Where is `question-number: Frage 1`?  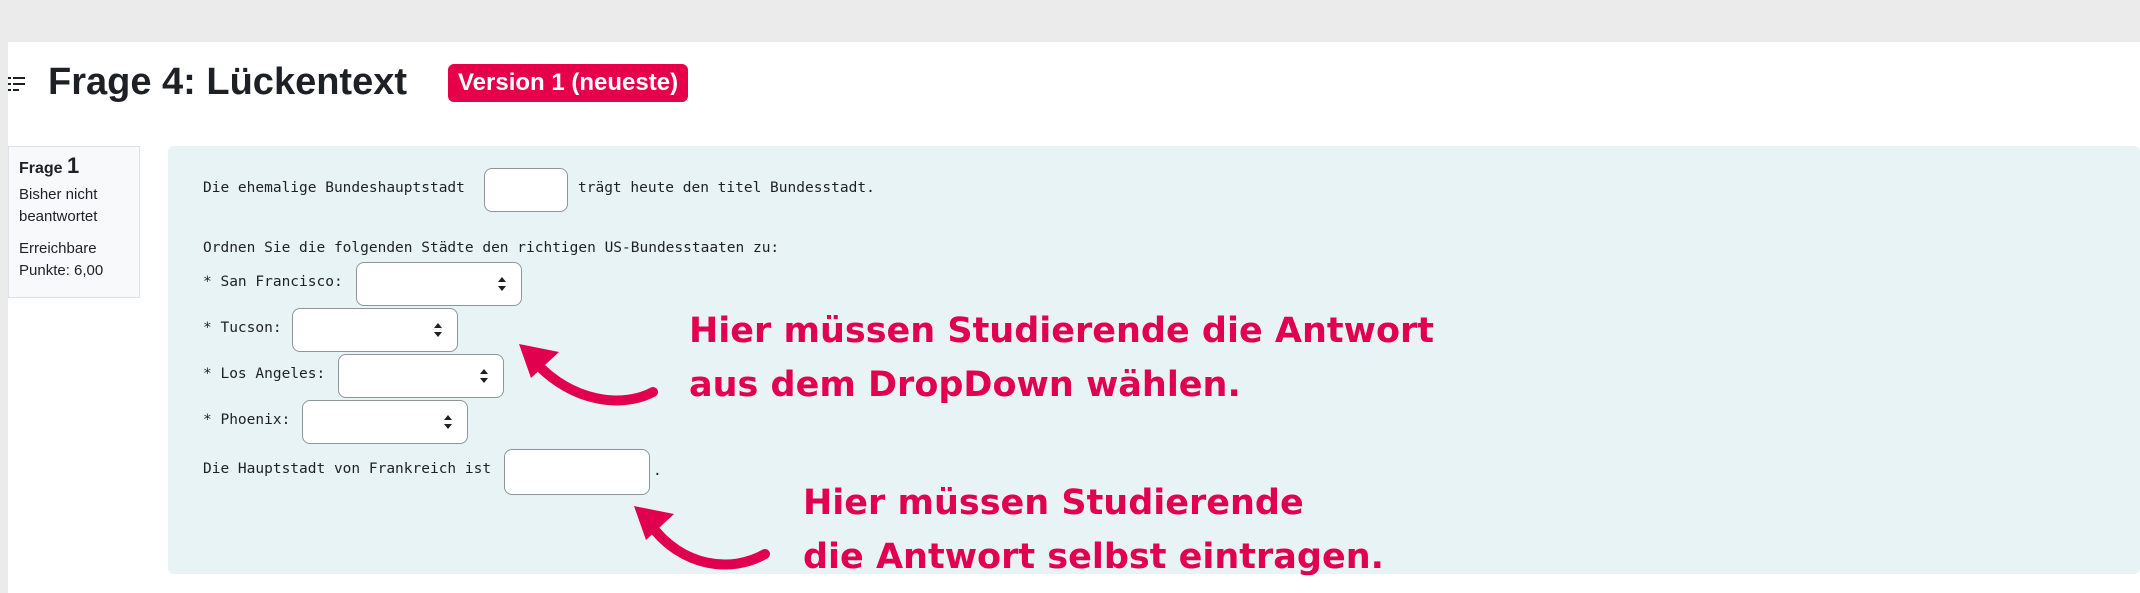
question-number: Frage 1 is located at coordinates (75, 167).